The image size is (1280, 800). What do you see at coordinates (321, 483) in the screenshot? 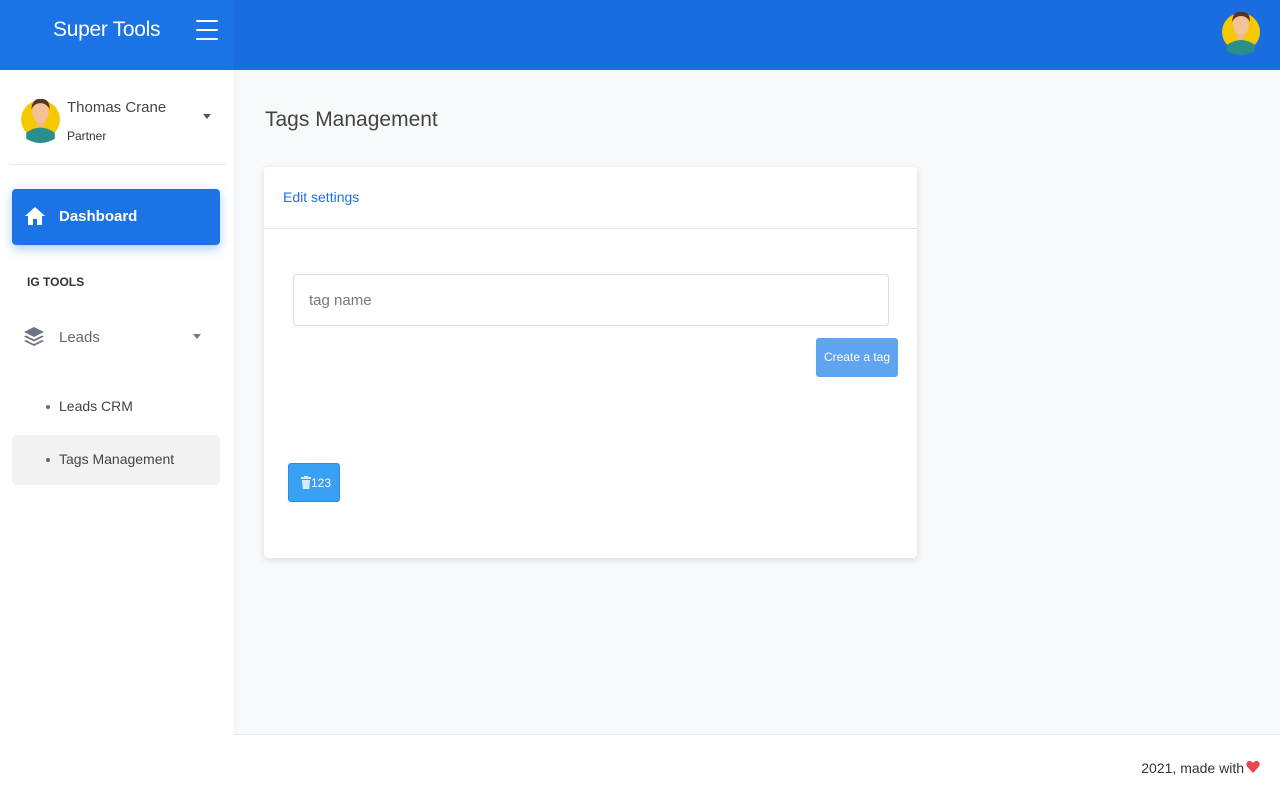
I see `tag-label: 123` at bounding box center [321, 483].